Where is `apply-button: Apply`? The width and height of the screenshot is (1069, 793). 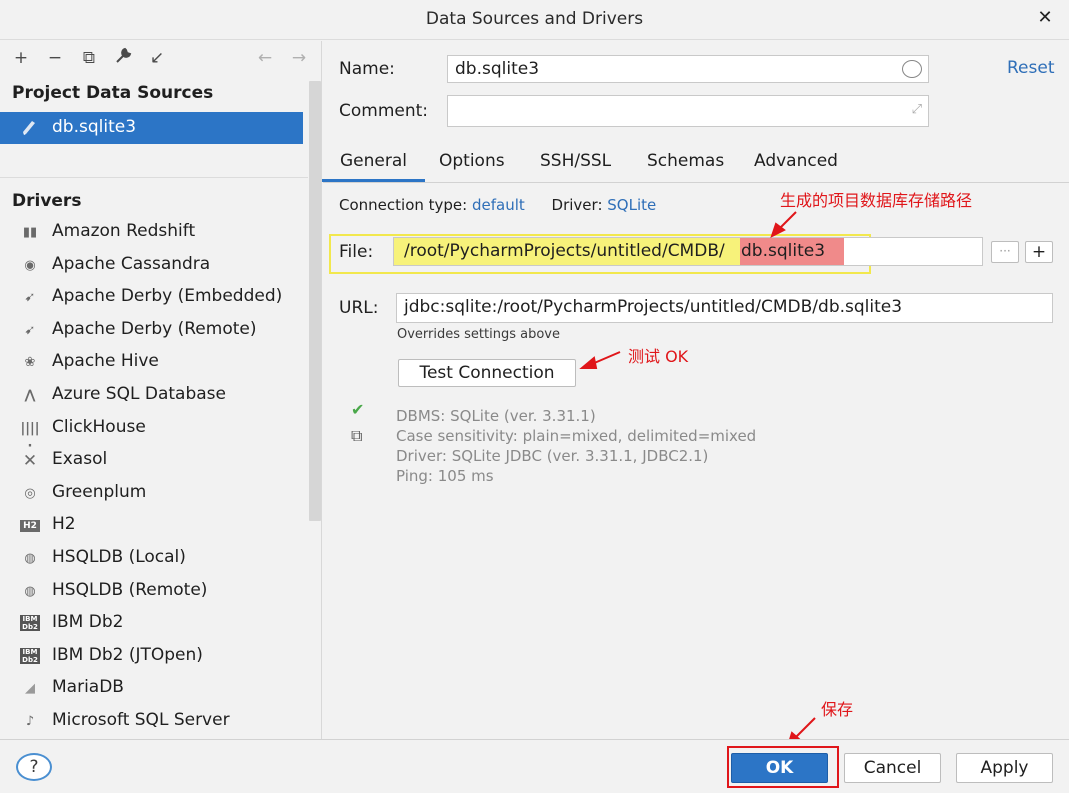
apply-button: Apply is located at coordinates (1004, 768).